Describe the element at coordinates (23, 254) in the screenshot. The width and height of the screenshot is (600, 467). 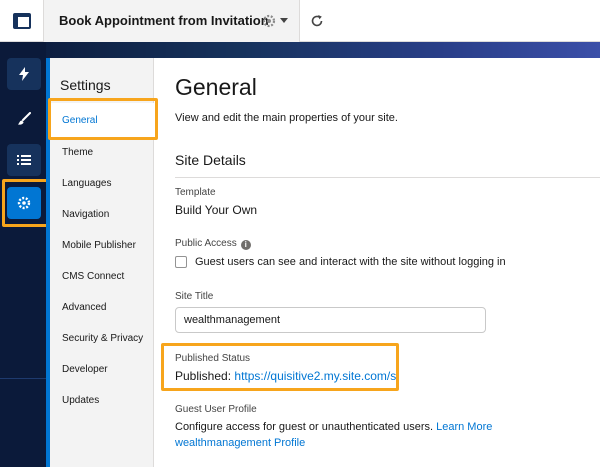
I see `left-rail` at that location.